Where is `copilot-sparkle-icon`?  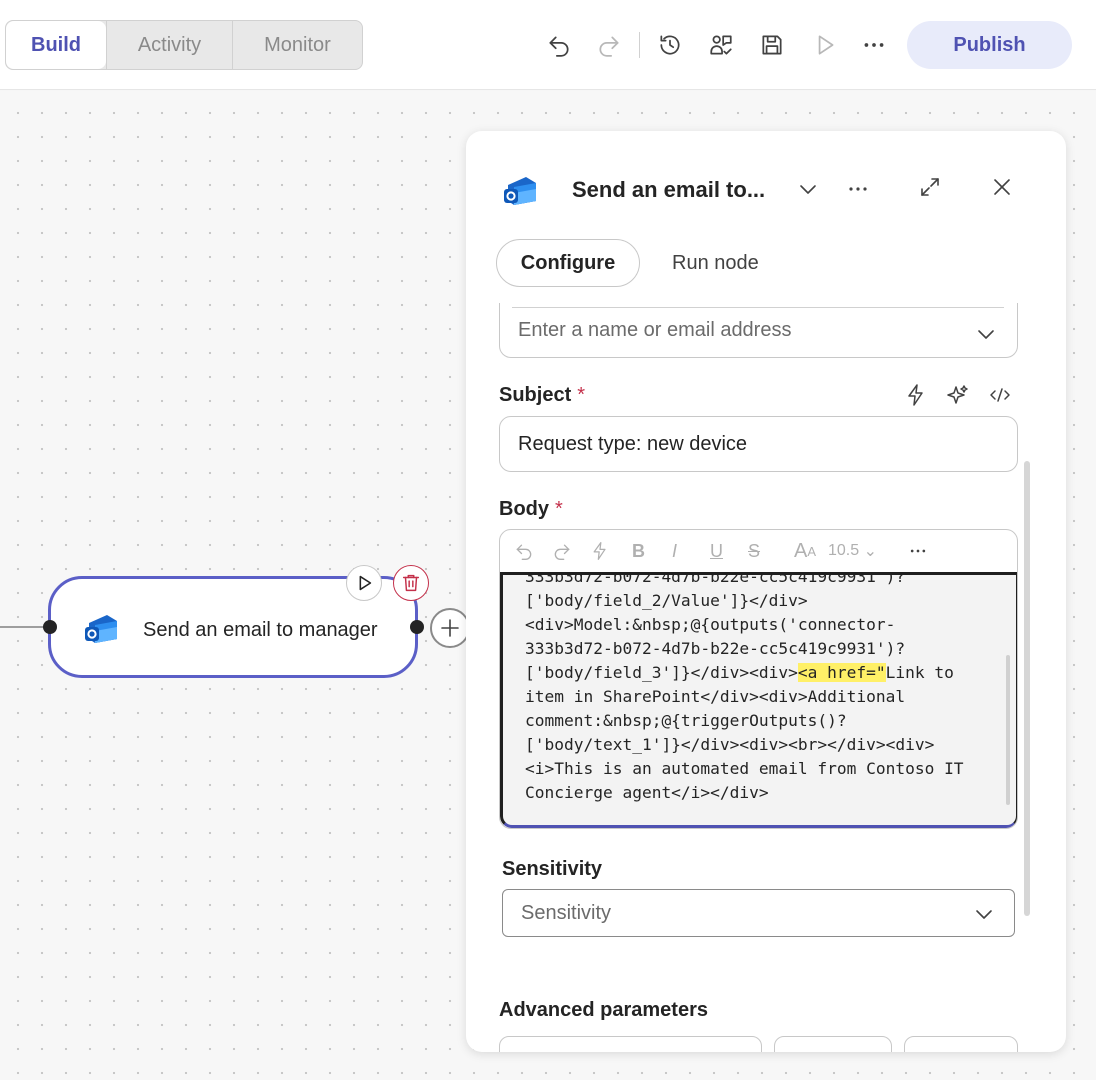
copilot-sparkle-icon is located at coordinates (958, 395).